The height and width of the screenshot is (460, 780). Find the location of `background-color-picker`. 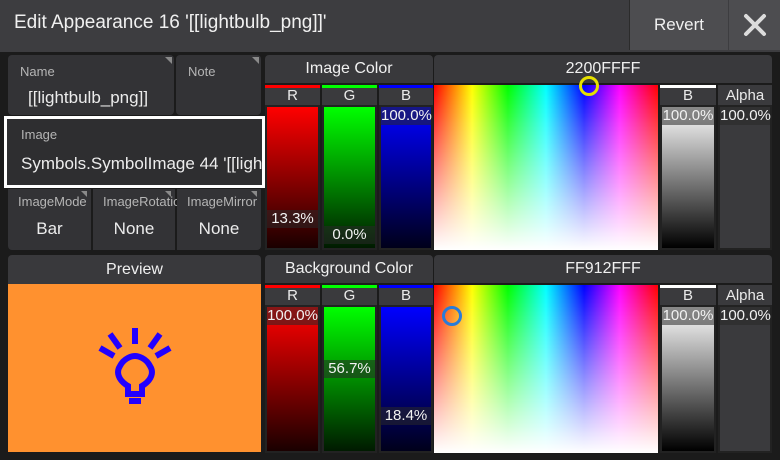

background-color-picker is located at coordinates (546, 369).